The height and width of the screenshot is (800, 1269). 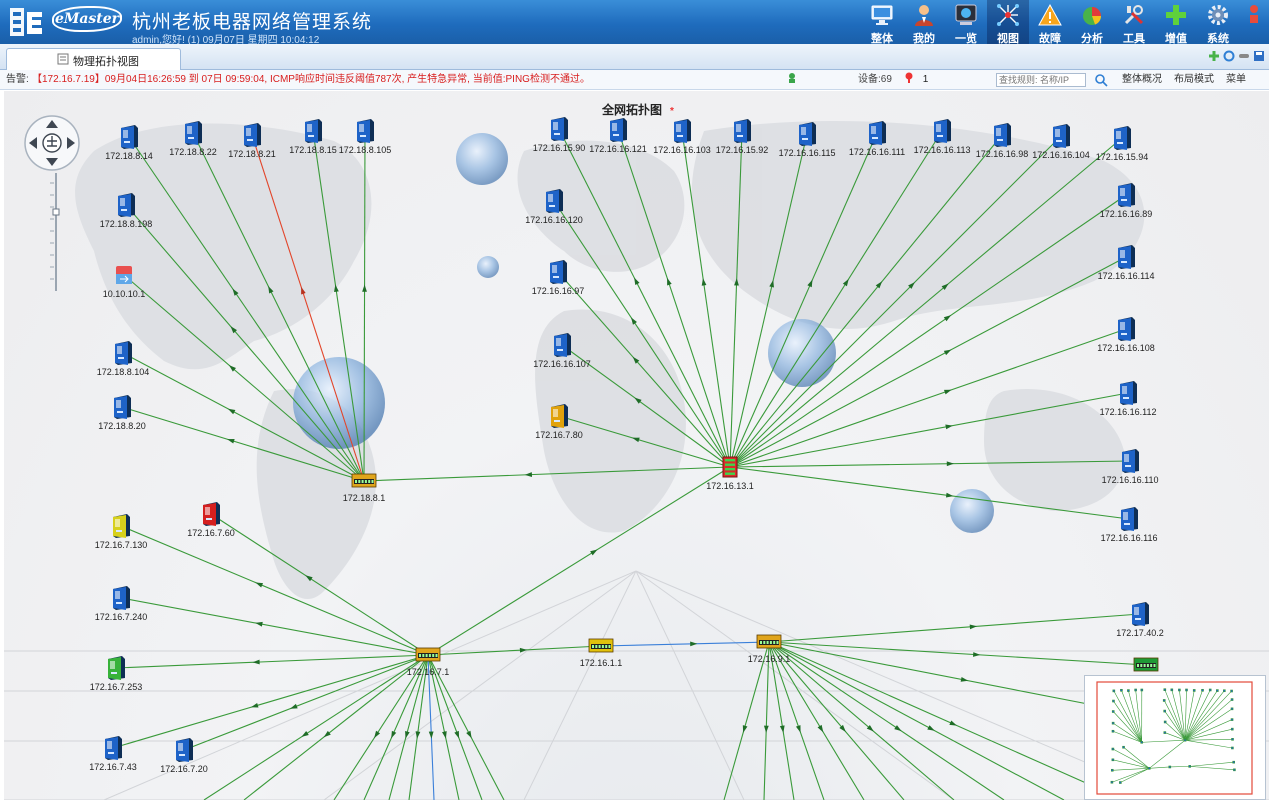 What do you see at coordinates (121, 532) in the screenshot?
I see `device-node: 172.16.7.130` at bounding box center [121, 532].